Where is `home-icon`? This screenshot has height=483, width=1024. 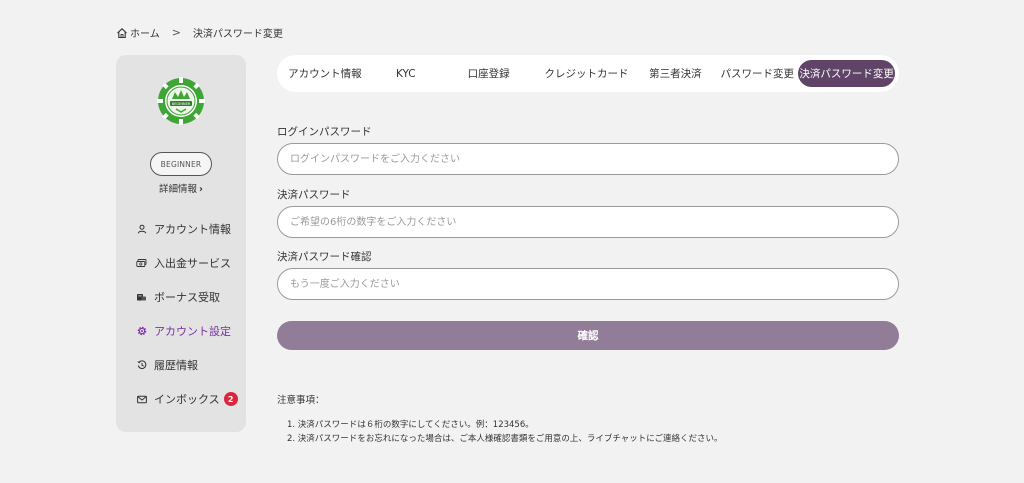
home-icon is located at coordinates (122, 33).